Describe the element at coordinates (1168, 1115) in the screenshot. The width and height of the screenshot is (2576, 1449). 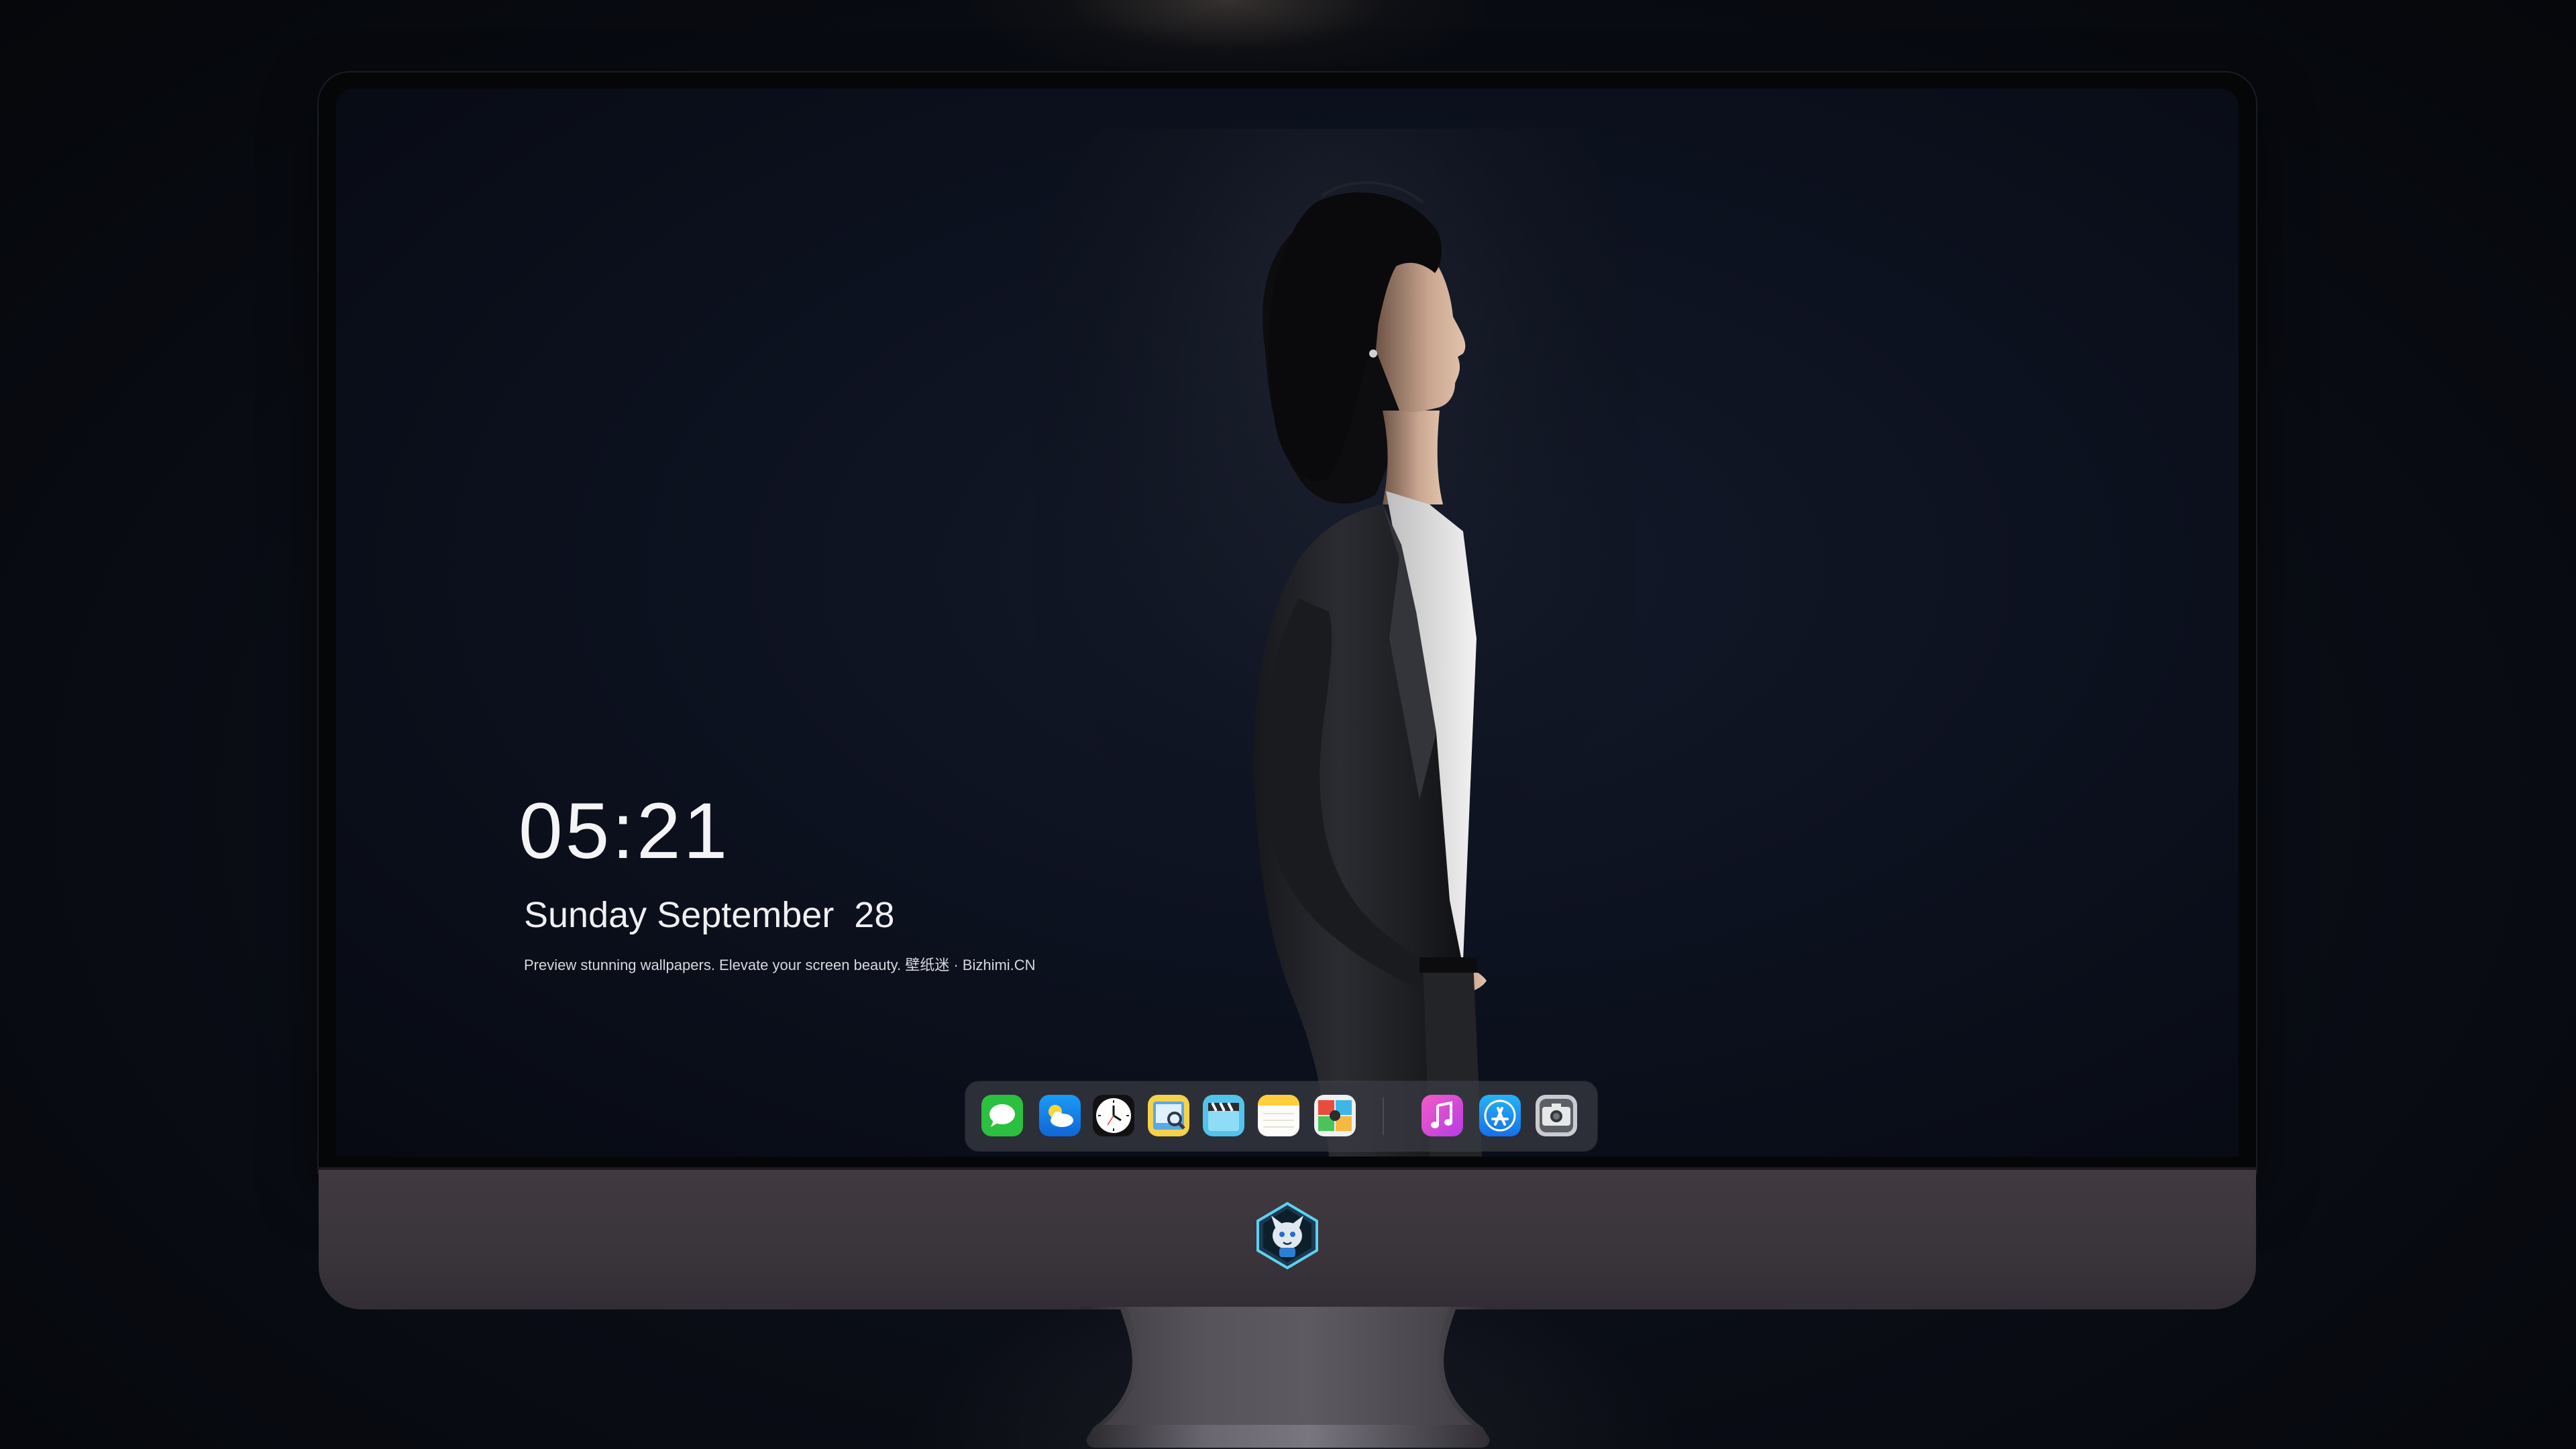
I see `preview-icon` at that location.